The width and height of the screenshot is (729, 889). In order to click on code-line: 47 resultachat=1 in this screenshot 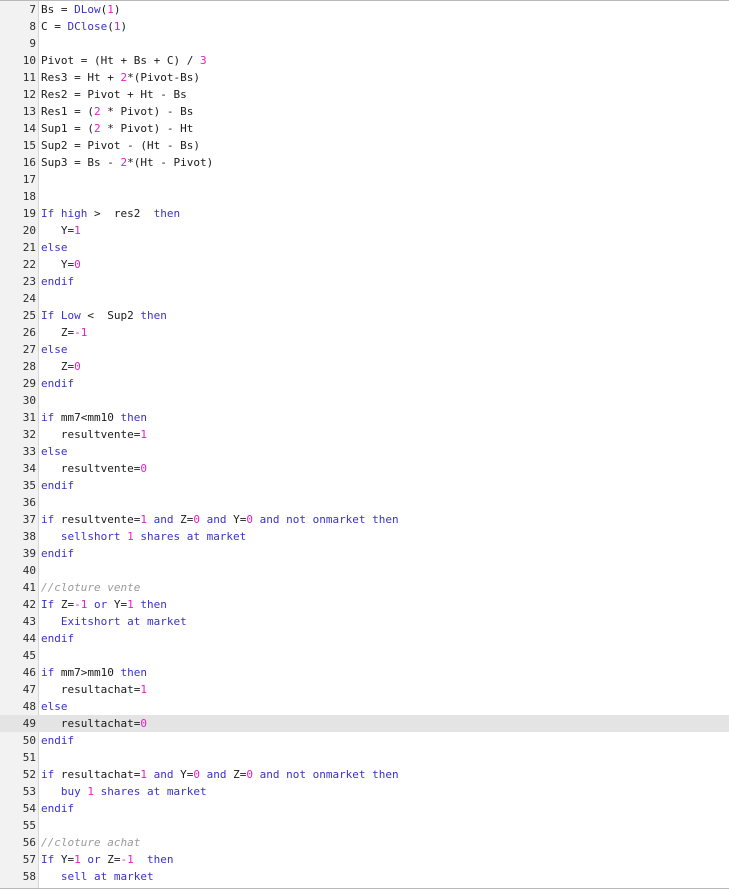, I will do `click(364, 689)`.